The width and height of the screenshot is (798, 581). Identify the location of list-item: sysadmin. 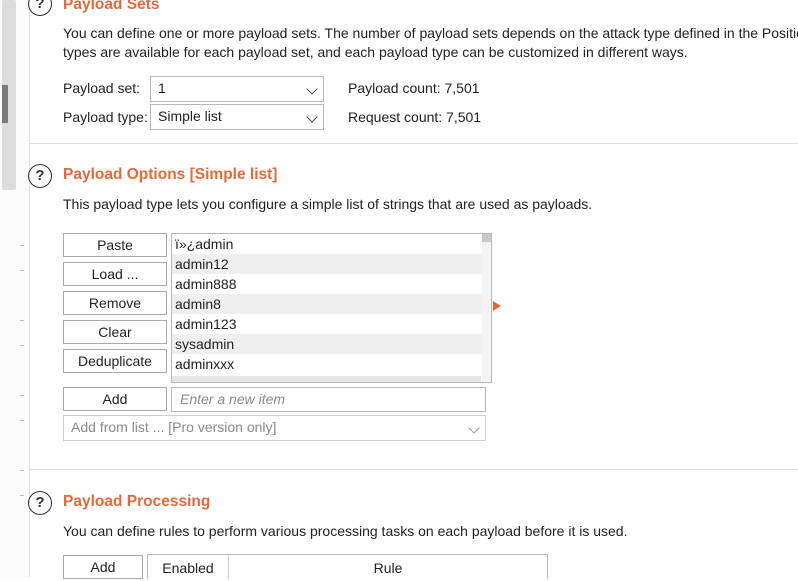
(328, 344).